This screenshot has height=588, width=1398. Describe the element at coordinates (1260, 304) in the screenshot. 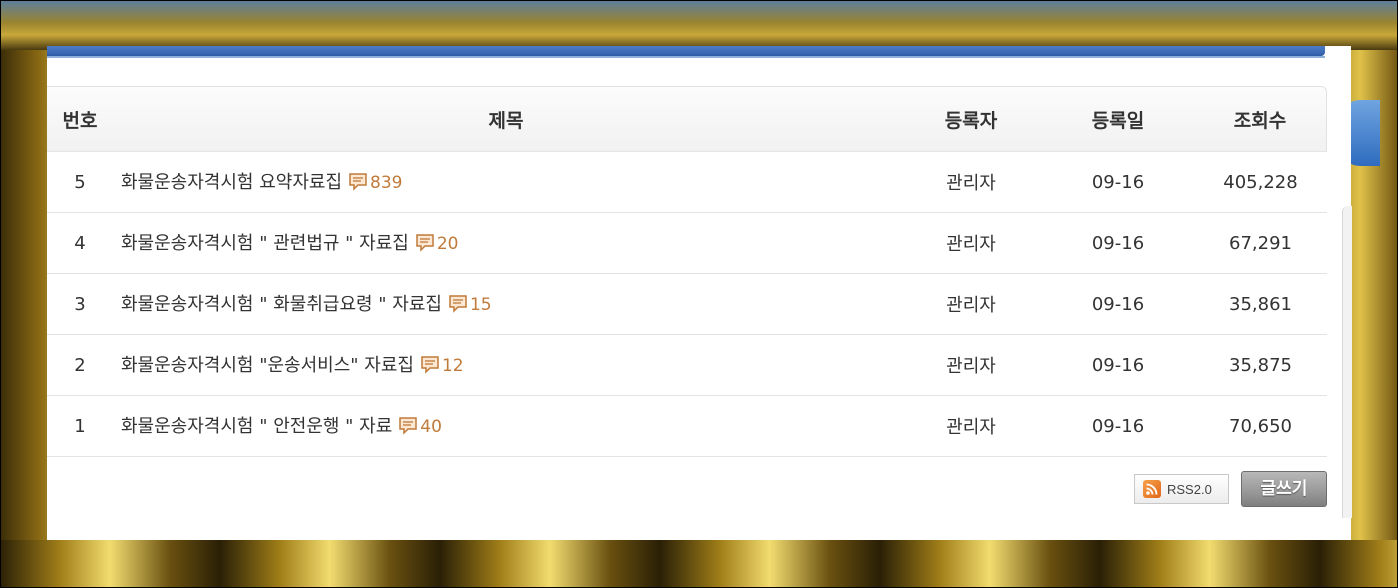

I see `row-views: 35,861` at that location.